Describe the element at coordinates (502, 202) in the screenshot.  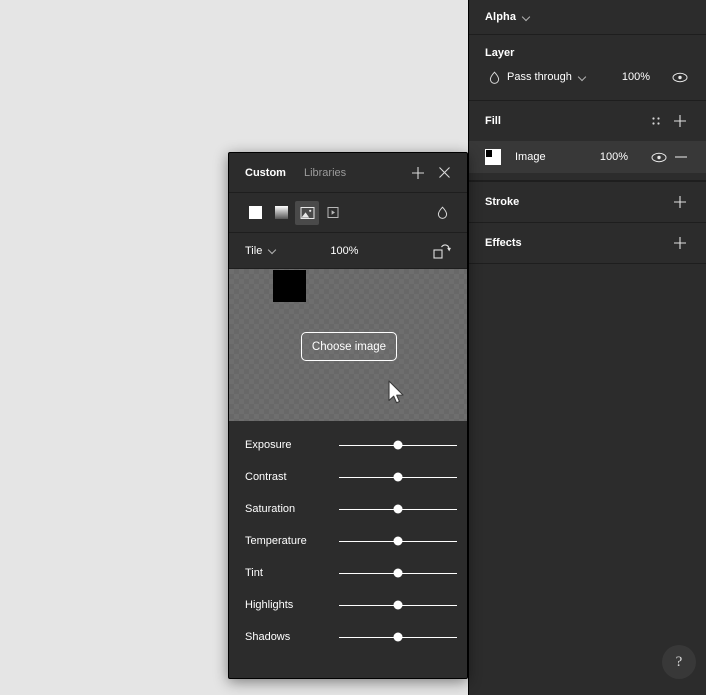
I see `stroke-section-title: Stroke` at that location.